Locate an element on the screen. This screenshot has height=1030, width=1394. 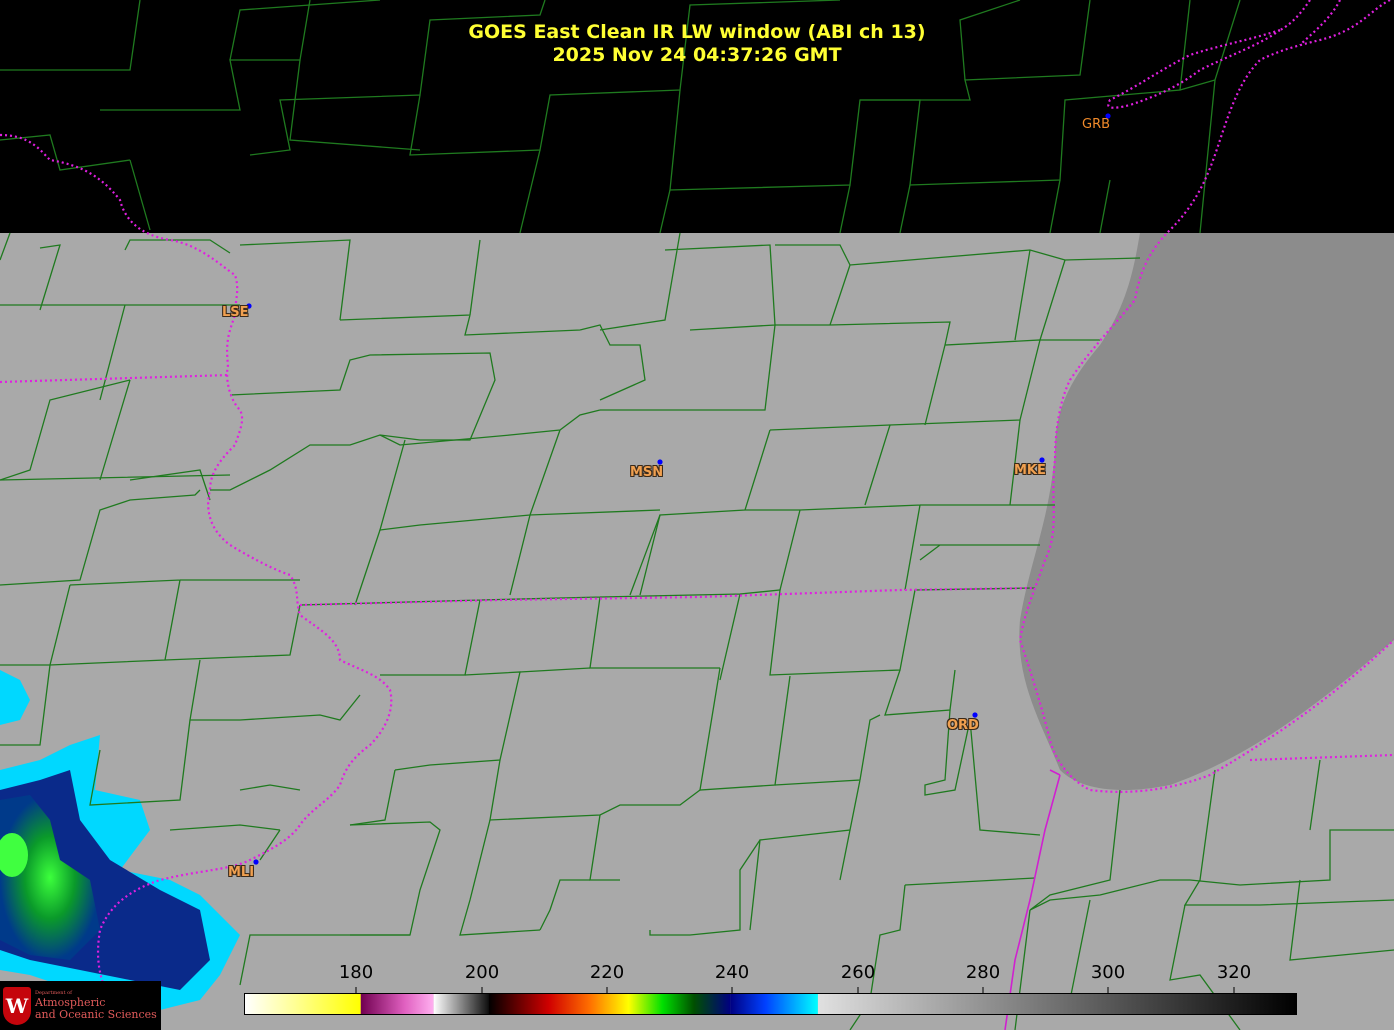
logo-line2: and Oceanic Sciences is located at coordinates (96, 1014).